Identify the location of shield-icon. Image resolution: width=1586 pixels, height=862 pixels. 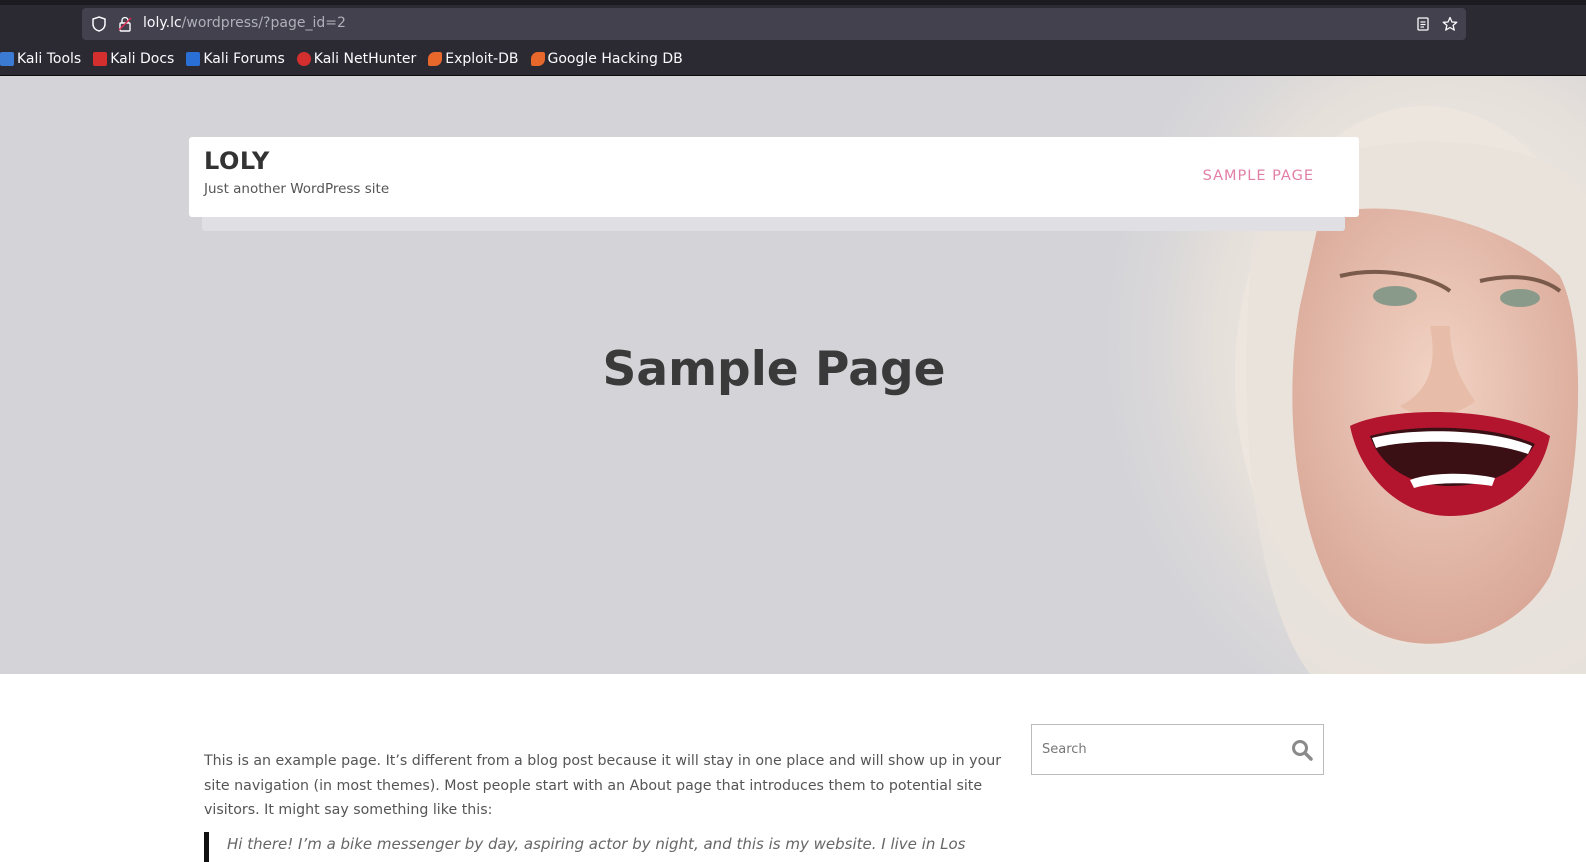
(99, 24).